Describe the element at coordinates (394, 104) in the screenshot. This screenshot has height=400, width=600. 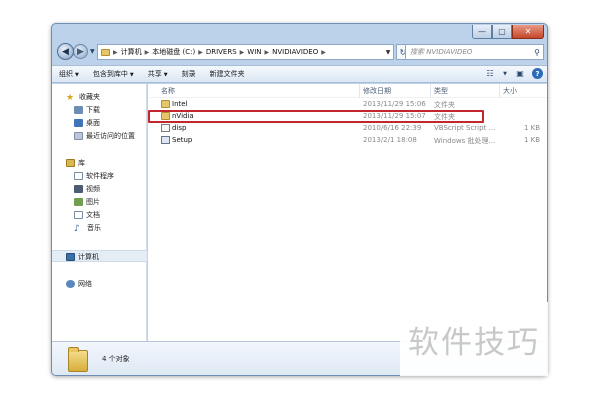
I see `file-date: 2013/11/29 15:06` at that location.